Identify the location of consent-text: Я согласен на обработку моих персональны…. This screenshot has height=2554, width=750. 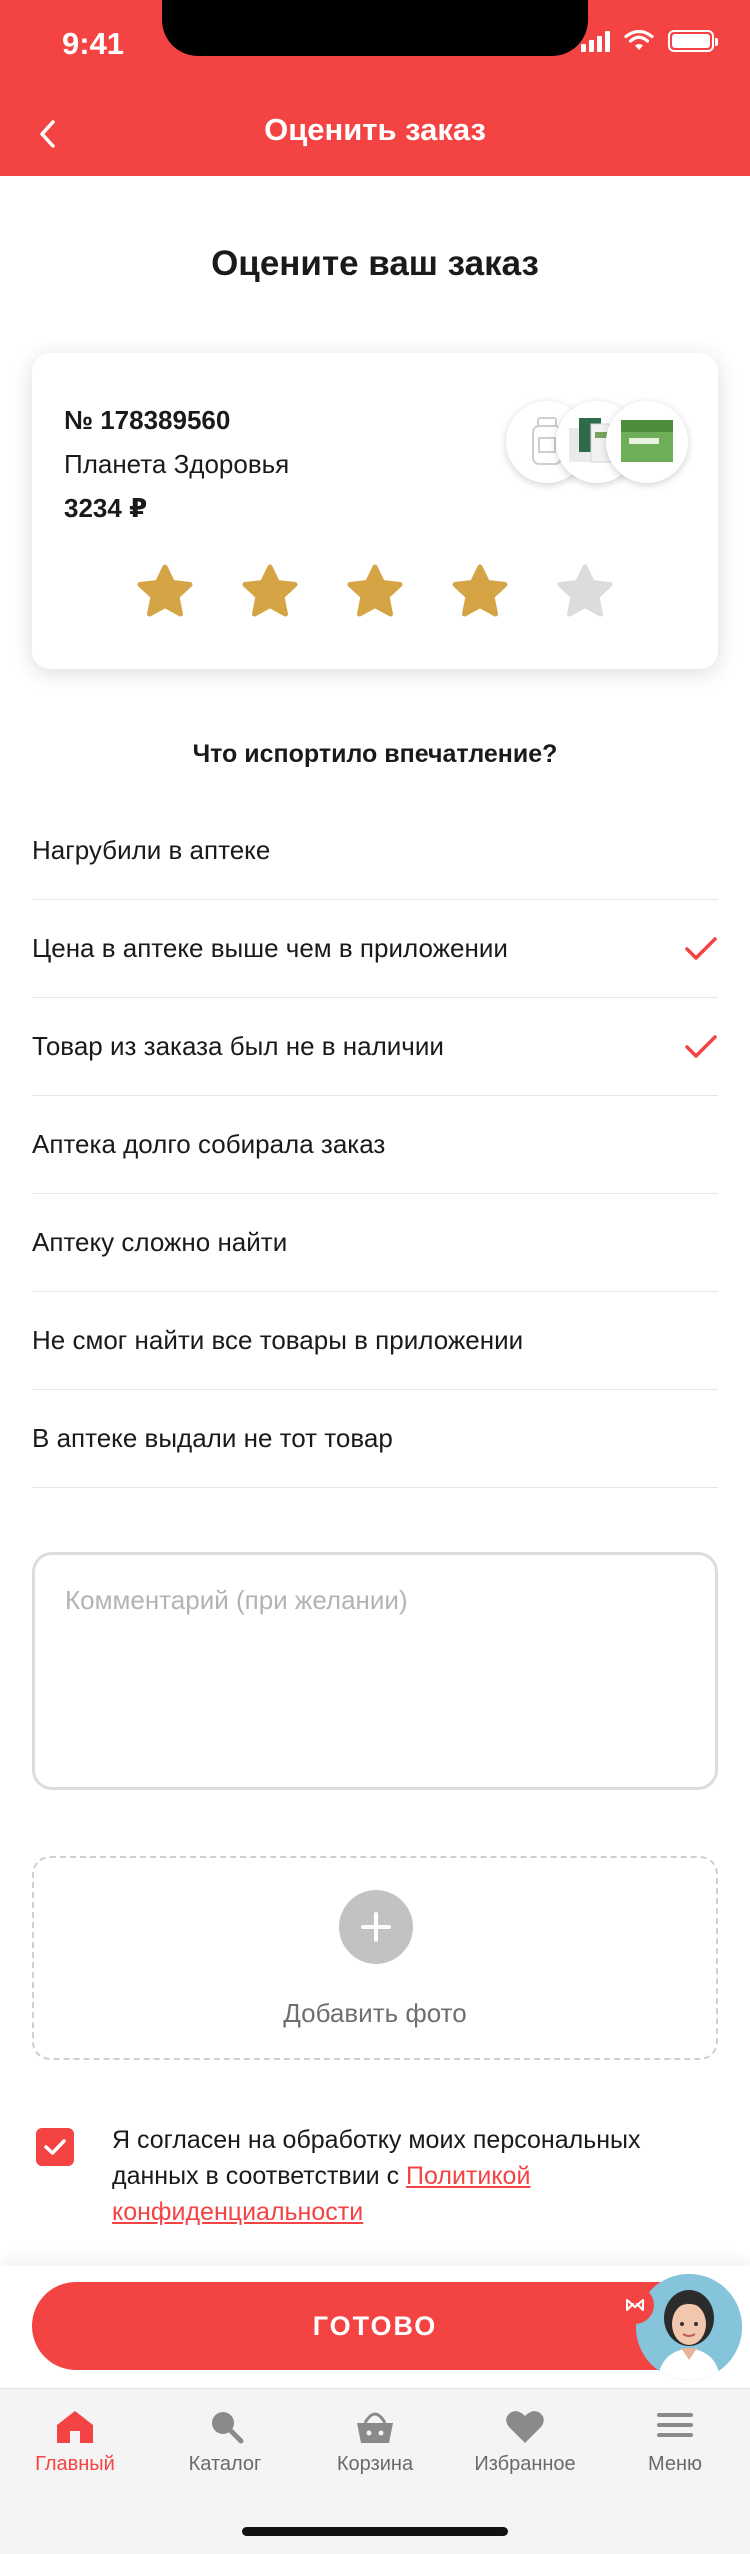
(402, 2176).